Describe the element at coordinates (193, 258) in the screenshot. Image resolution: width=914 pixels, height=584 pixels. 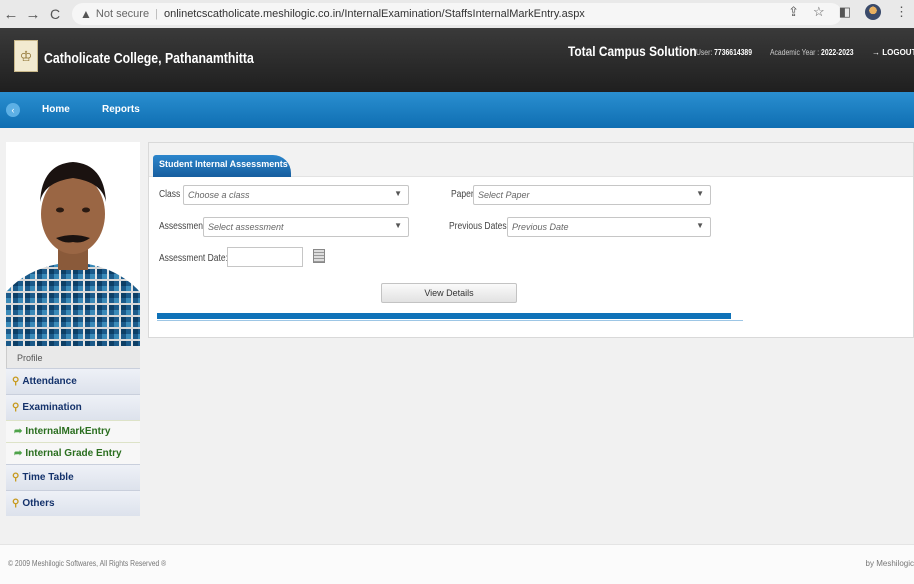
I see `assessment-date-label: Assessment Date:` at that location.